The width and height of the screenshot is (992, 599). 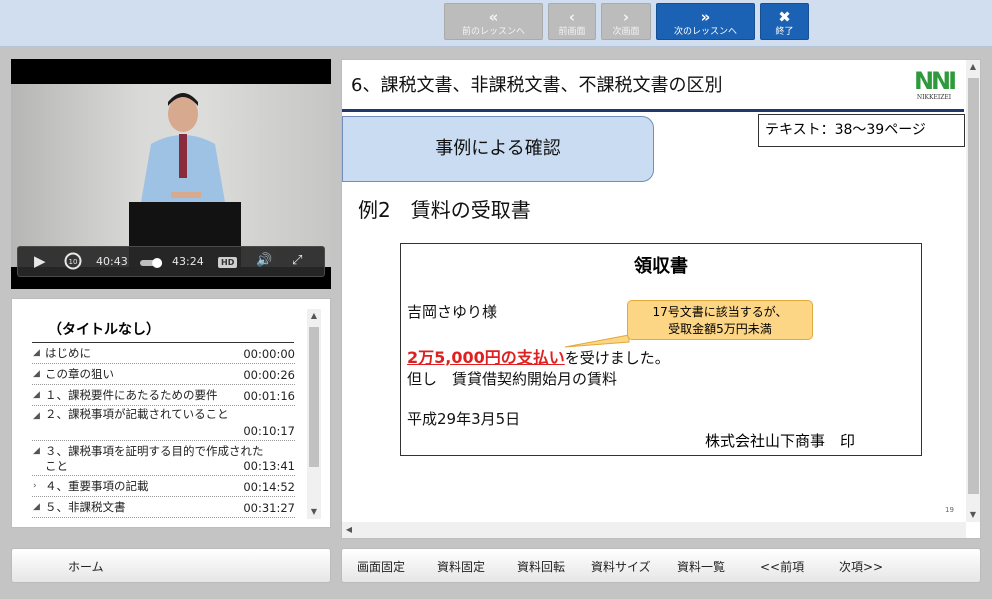 I want to click on logo-word: NIKKEIZEI, so click(x=934, y=97).